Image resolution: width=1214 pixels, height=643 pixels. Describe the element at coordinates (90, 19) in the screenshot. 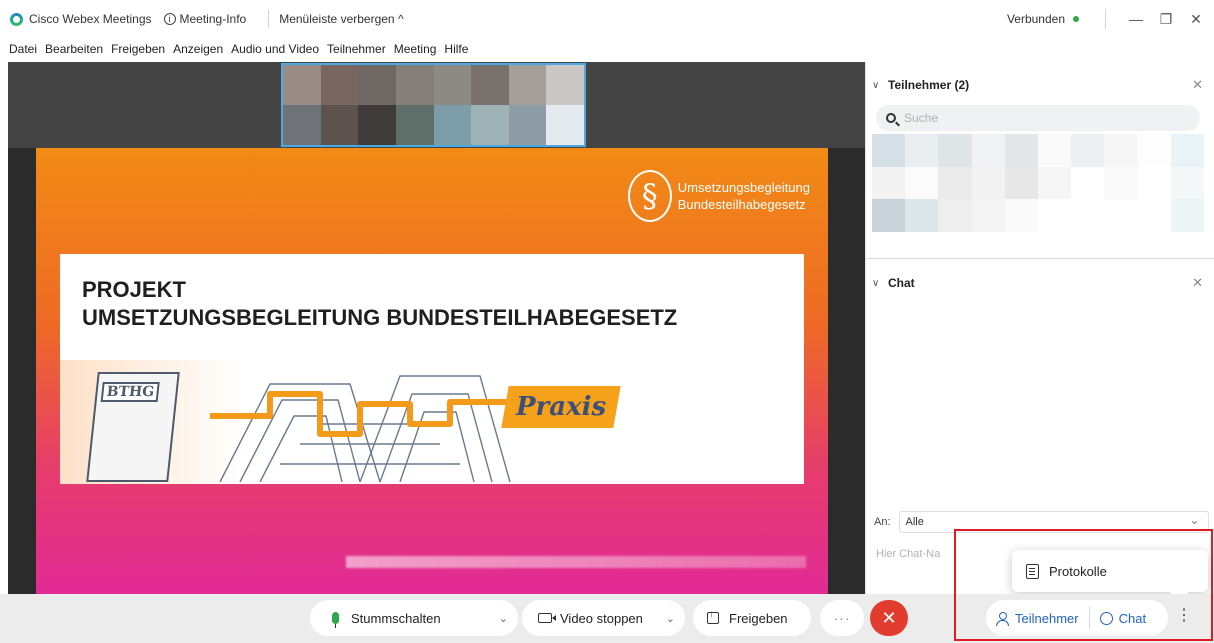

I see `app-title: Cisco Webex Meetings` at that location.